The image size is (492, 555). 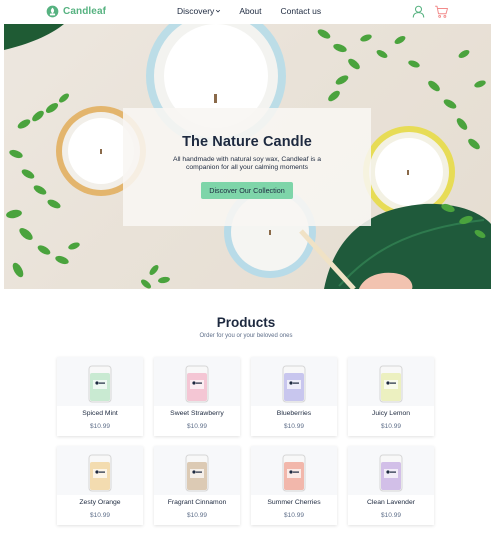 What do you see at coordinates (100, 502) in the screenshot?
I see `product-name: Zesty Orange` at bounding box center [100, 502].